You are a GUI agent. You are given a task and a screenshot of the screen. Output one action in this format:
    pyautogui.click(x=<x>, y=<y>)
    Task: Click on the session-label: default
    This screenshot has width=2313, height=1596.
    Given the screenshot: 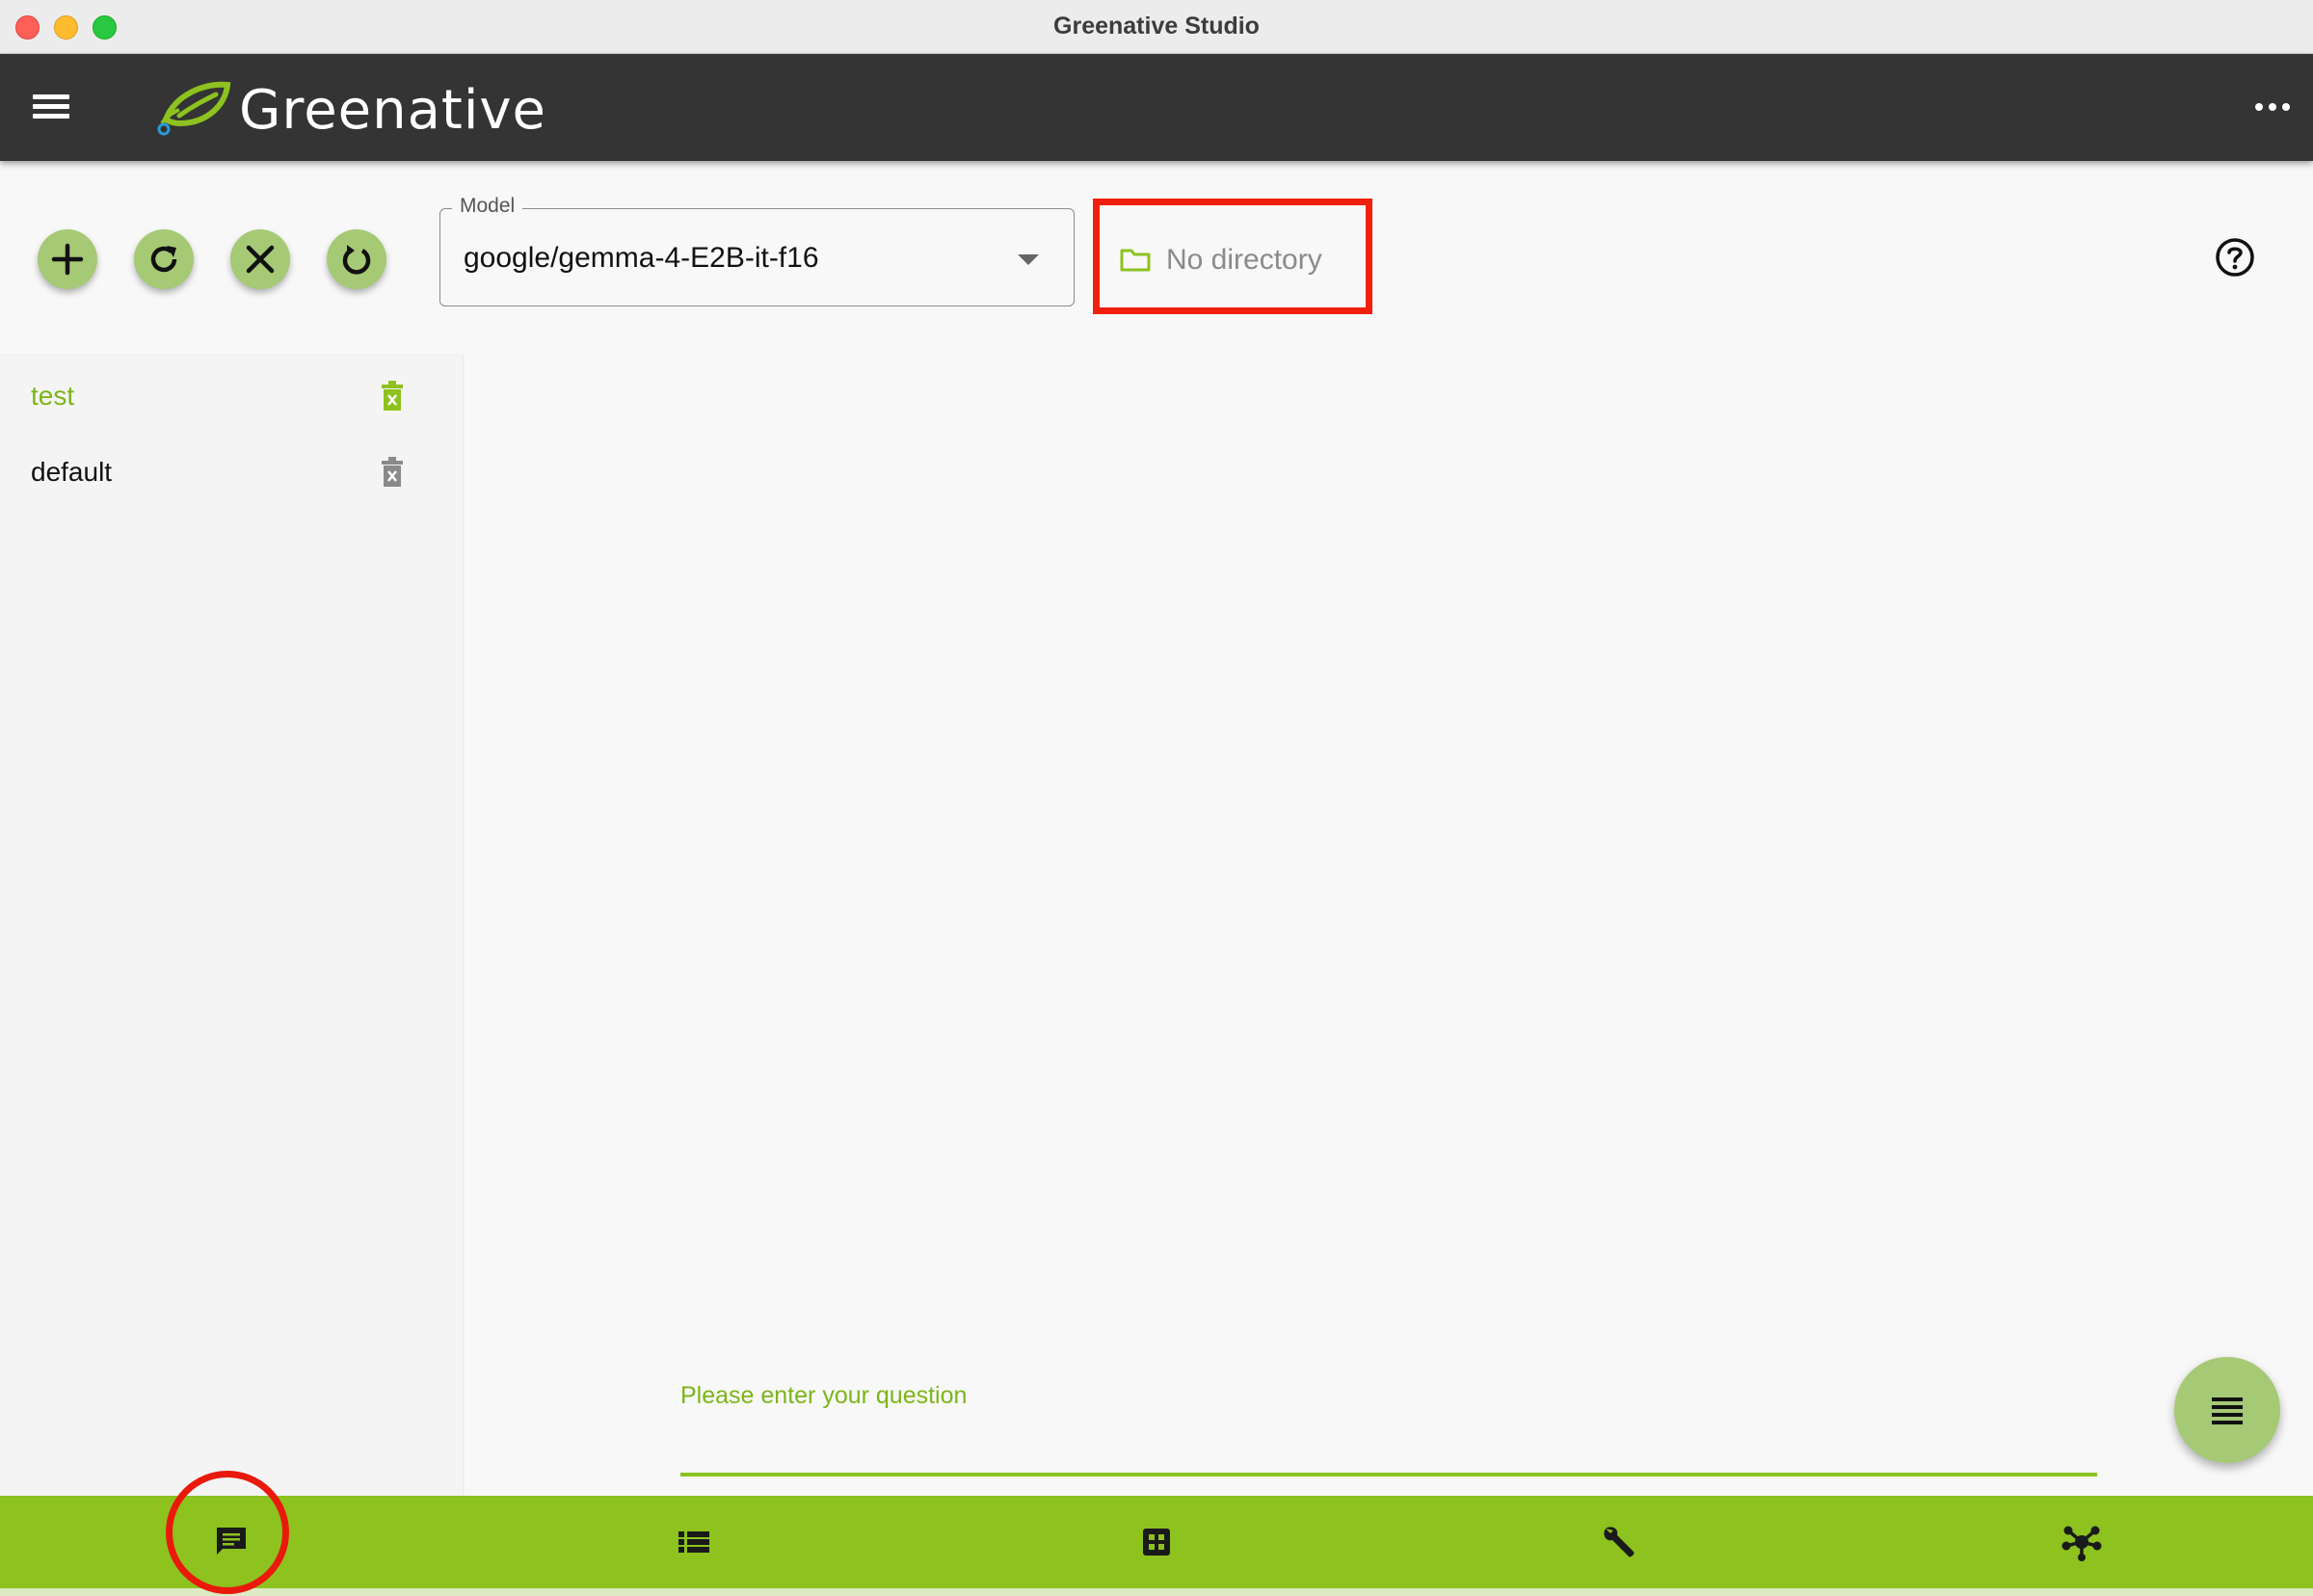 What is the action you would take?
    pyautogui.click(x=72, y=472)
    